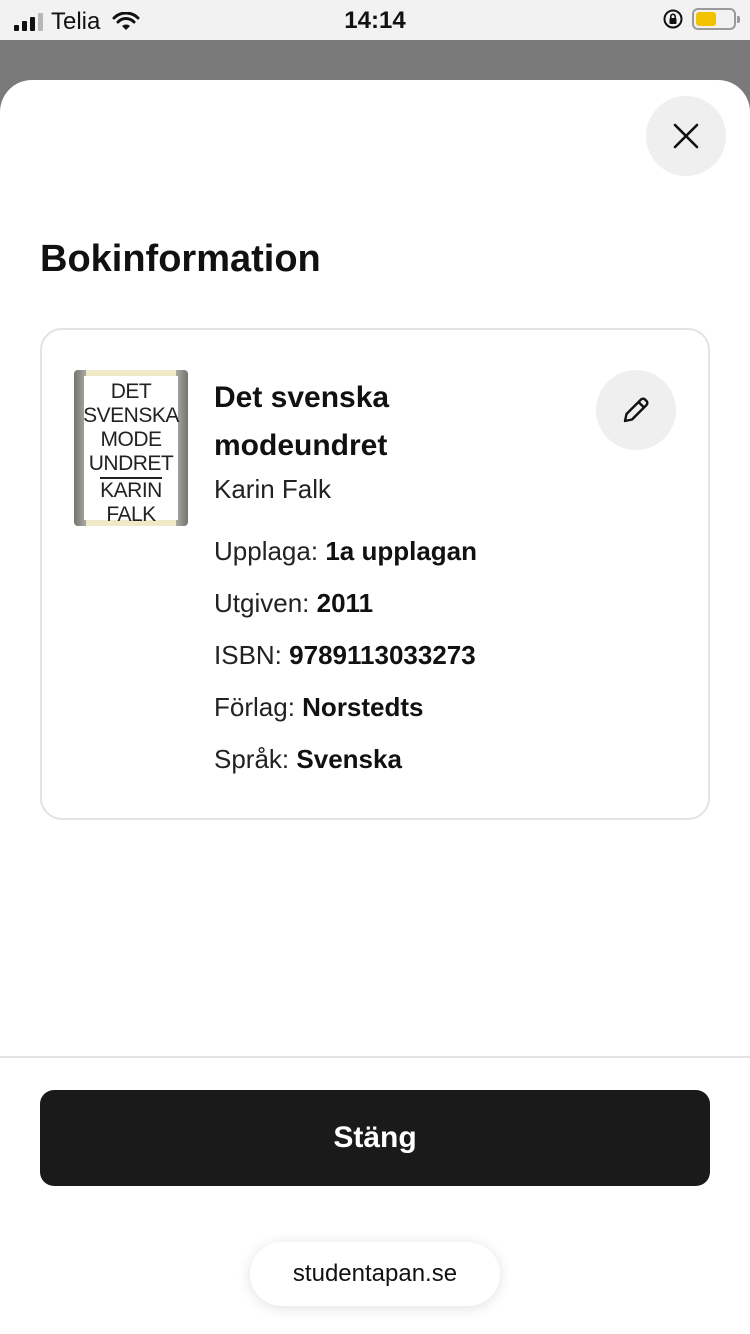 The height and width of the screenshot is (1334, 750). Describe the element at coordinates (673, 19) in the screenshot. I see `rotation-lock-icon` at that location.